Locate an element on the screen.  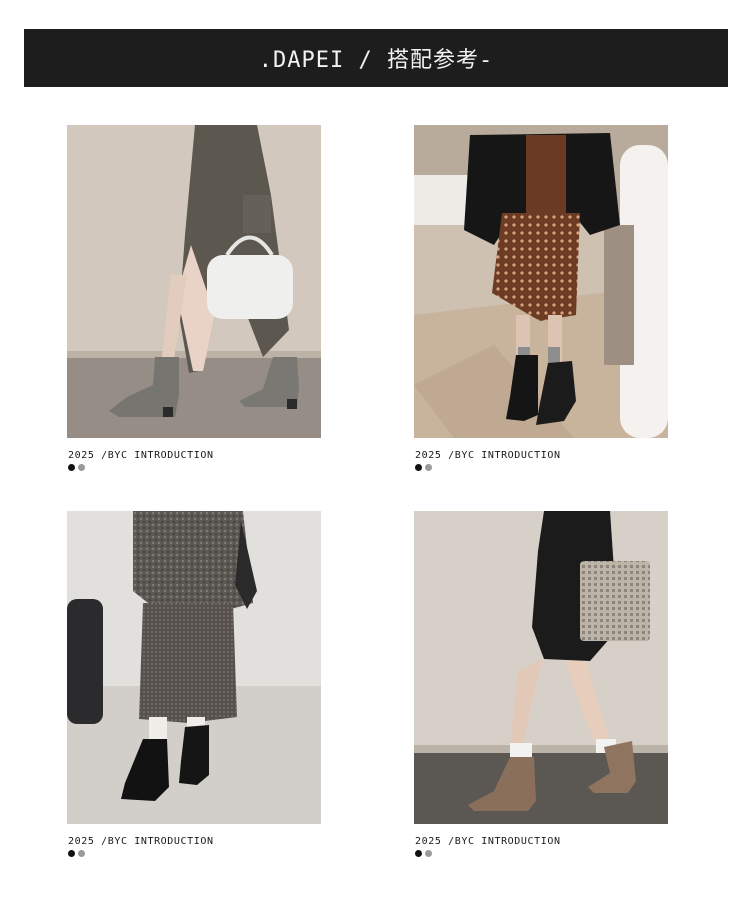
outfit-card-1: 2025 /BYC INTRODUCTION is located at coordinates (194, 298).